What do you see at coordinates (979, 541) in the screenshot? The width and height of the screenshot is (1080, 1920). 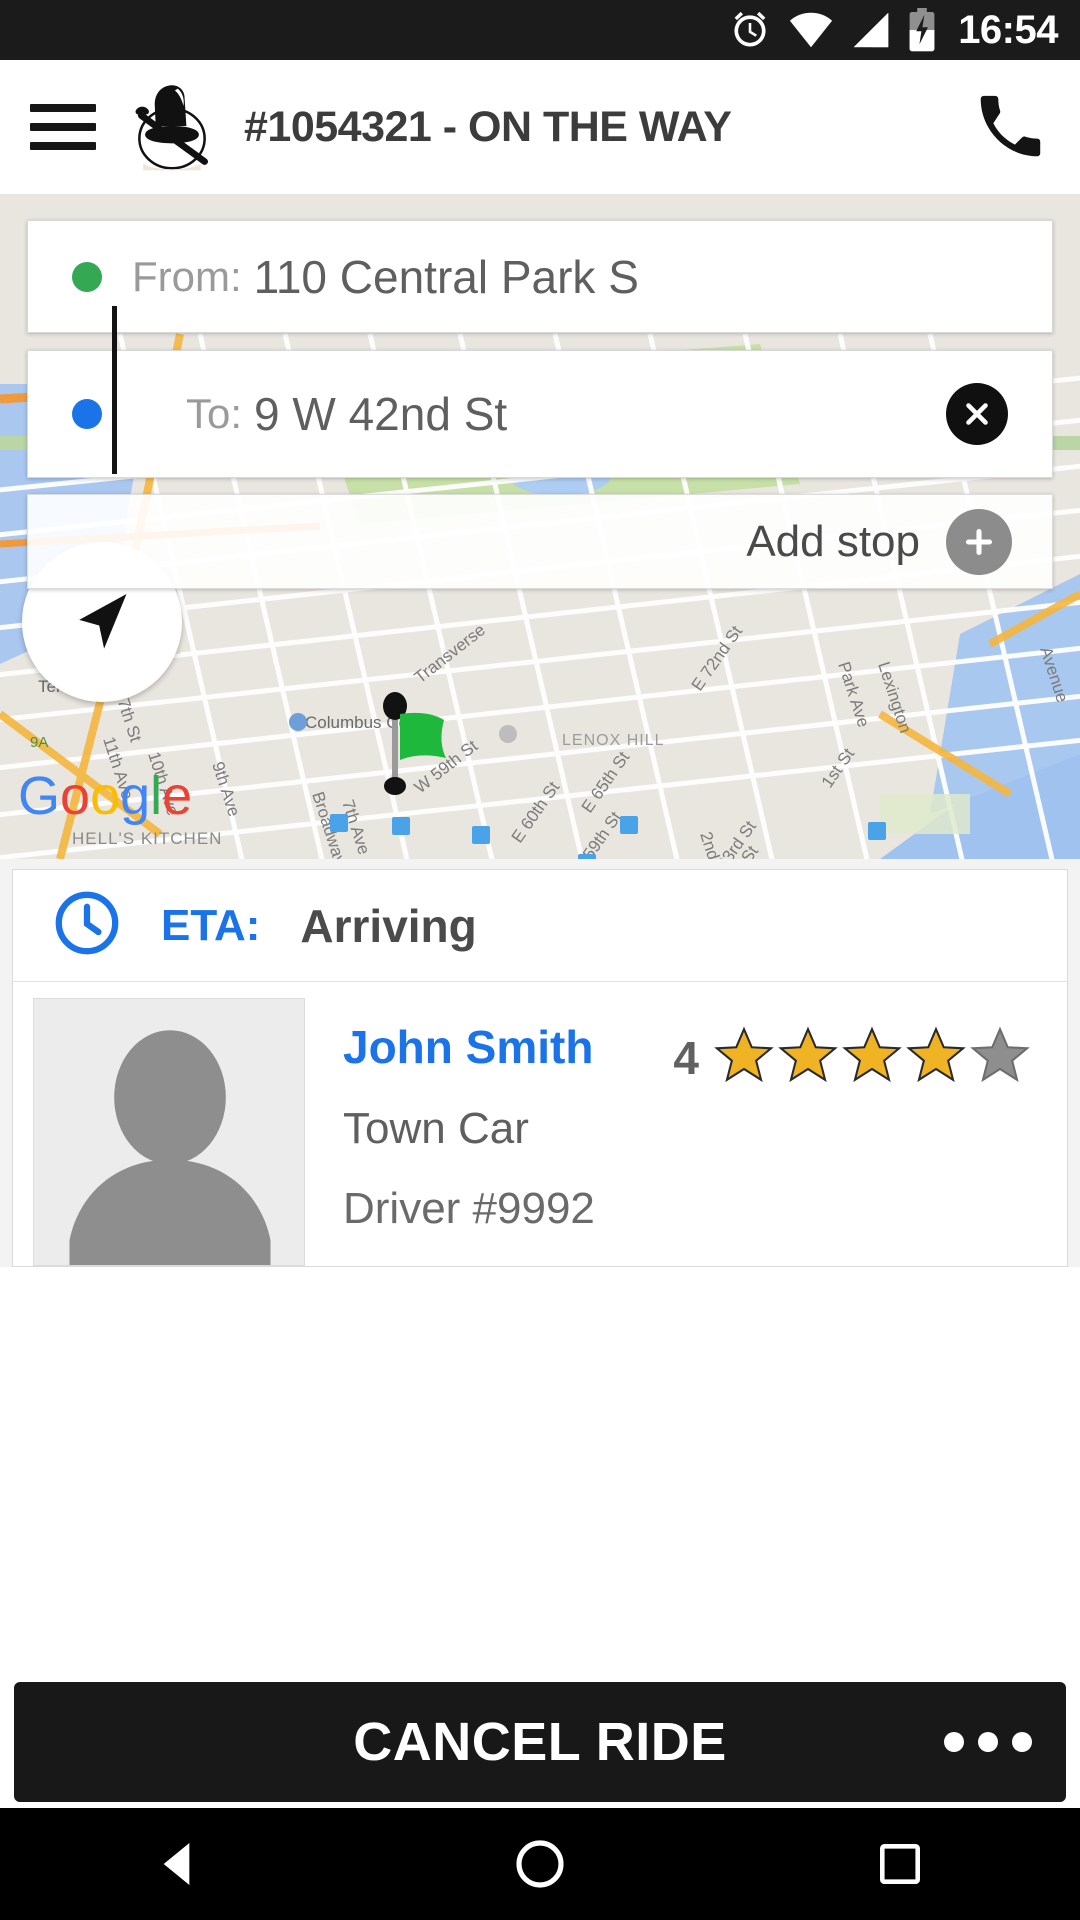 I see `plus-icon` at bounding box center [979, 541].